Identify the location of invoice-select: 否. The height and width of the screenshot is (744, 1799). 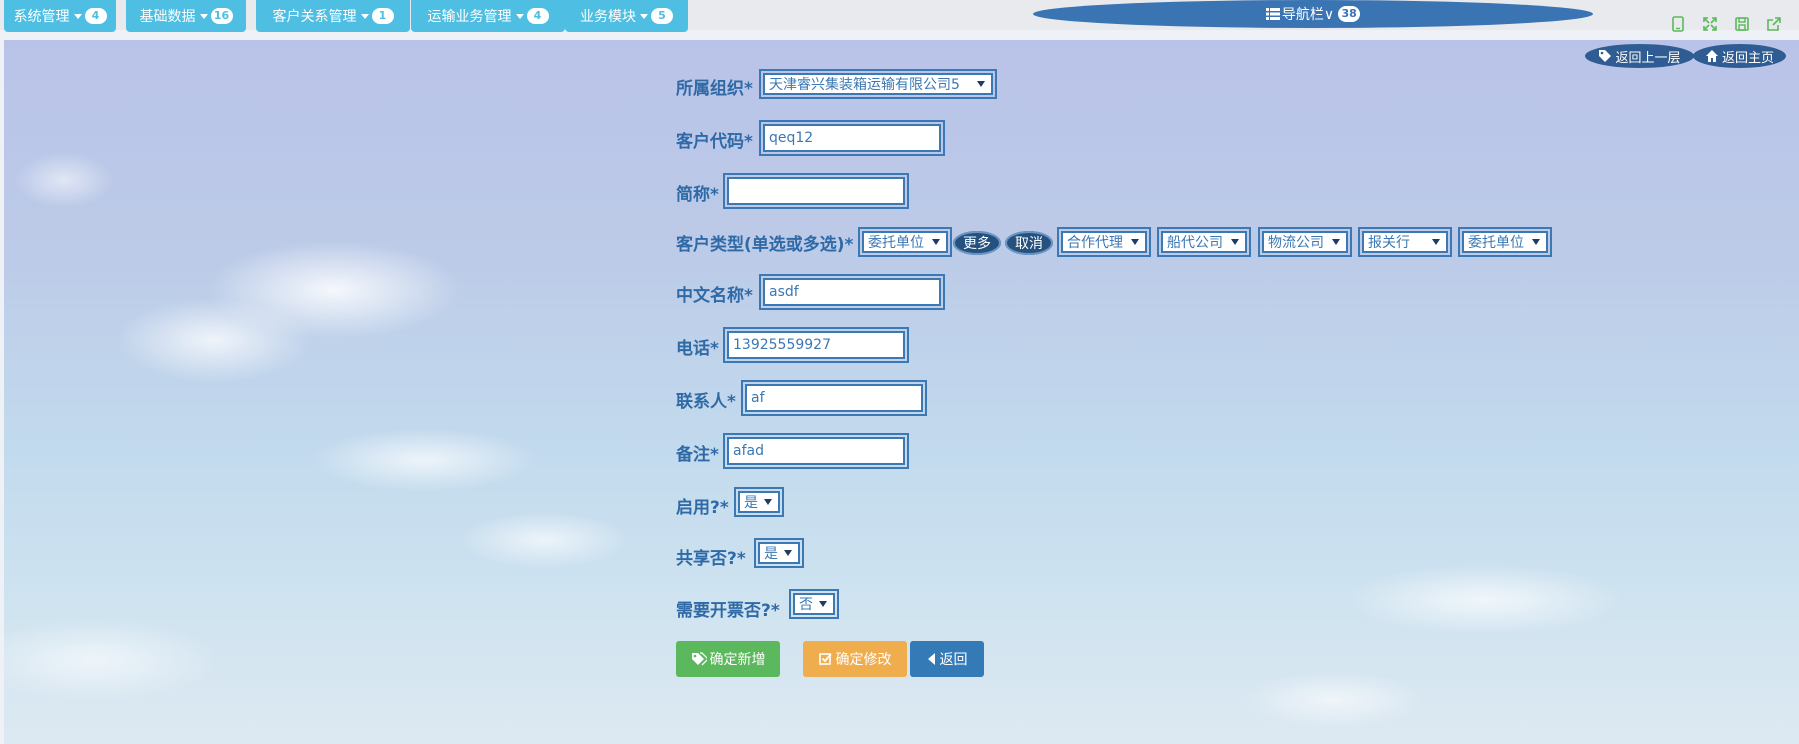
(814, 604).